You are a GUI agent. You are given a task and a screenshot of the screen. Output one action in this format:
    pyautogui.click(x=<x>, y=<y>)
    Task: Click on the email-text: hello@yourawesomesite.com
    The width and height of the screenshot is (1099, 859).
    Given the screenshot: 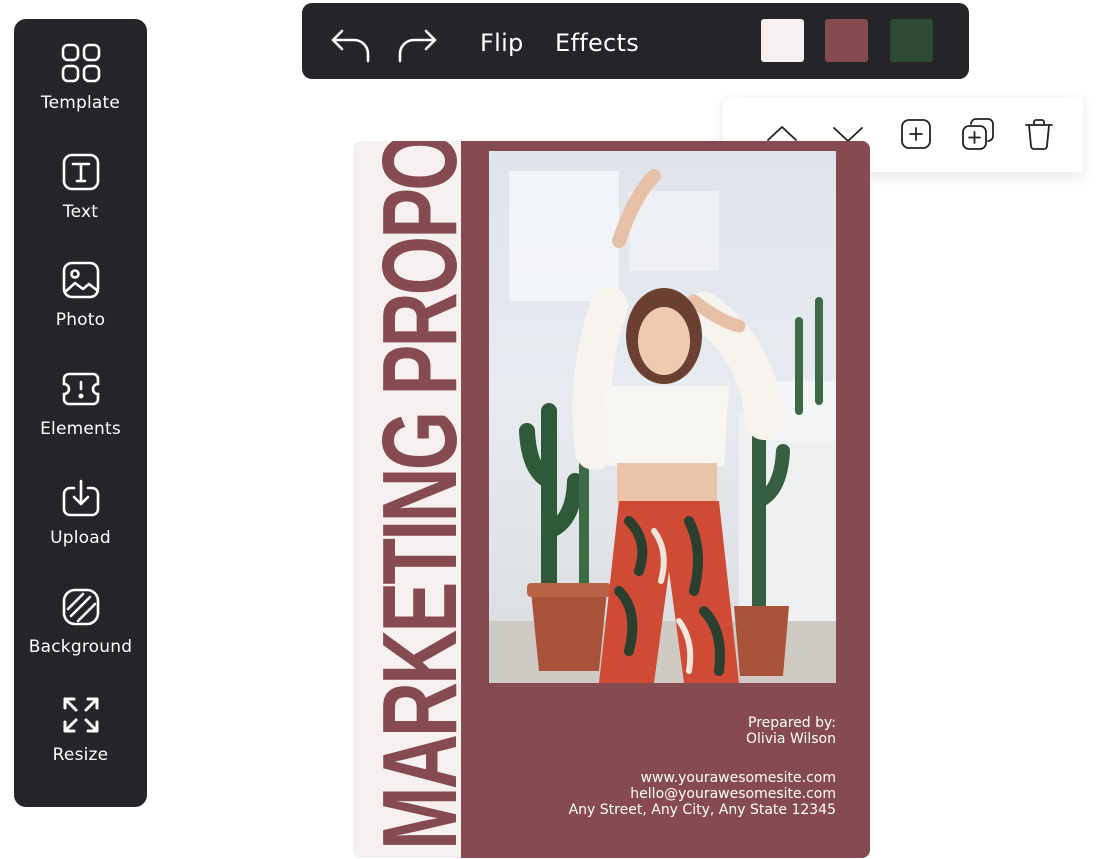 What is the action you would take?
    pyautogui.click(x=702, y=794)
    